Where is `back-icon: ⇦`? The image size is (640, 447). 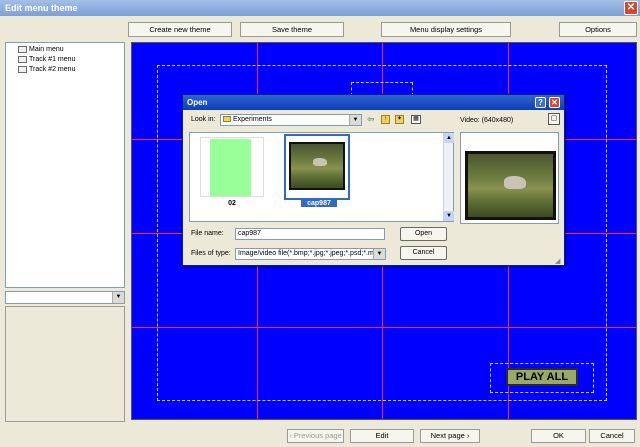 back-icon: ⇦ is located at coordinates (371, 119).